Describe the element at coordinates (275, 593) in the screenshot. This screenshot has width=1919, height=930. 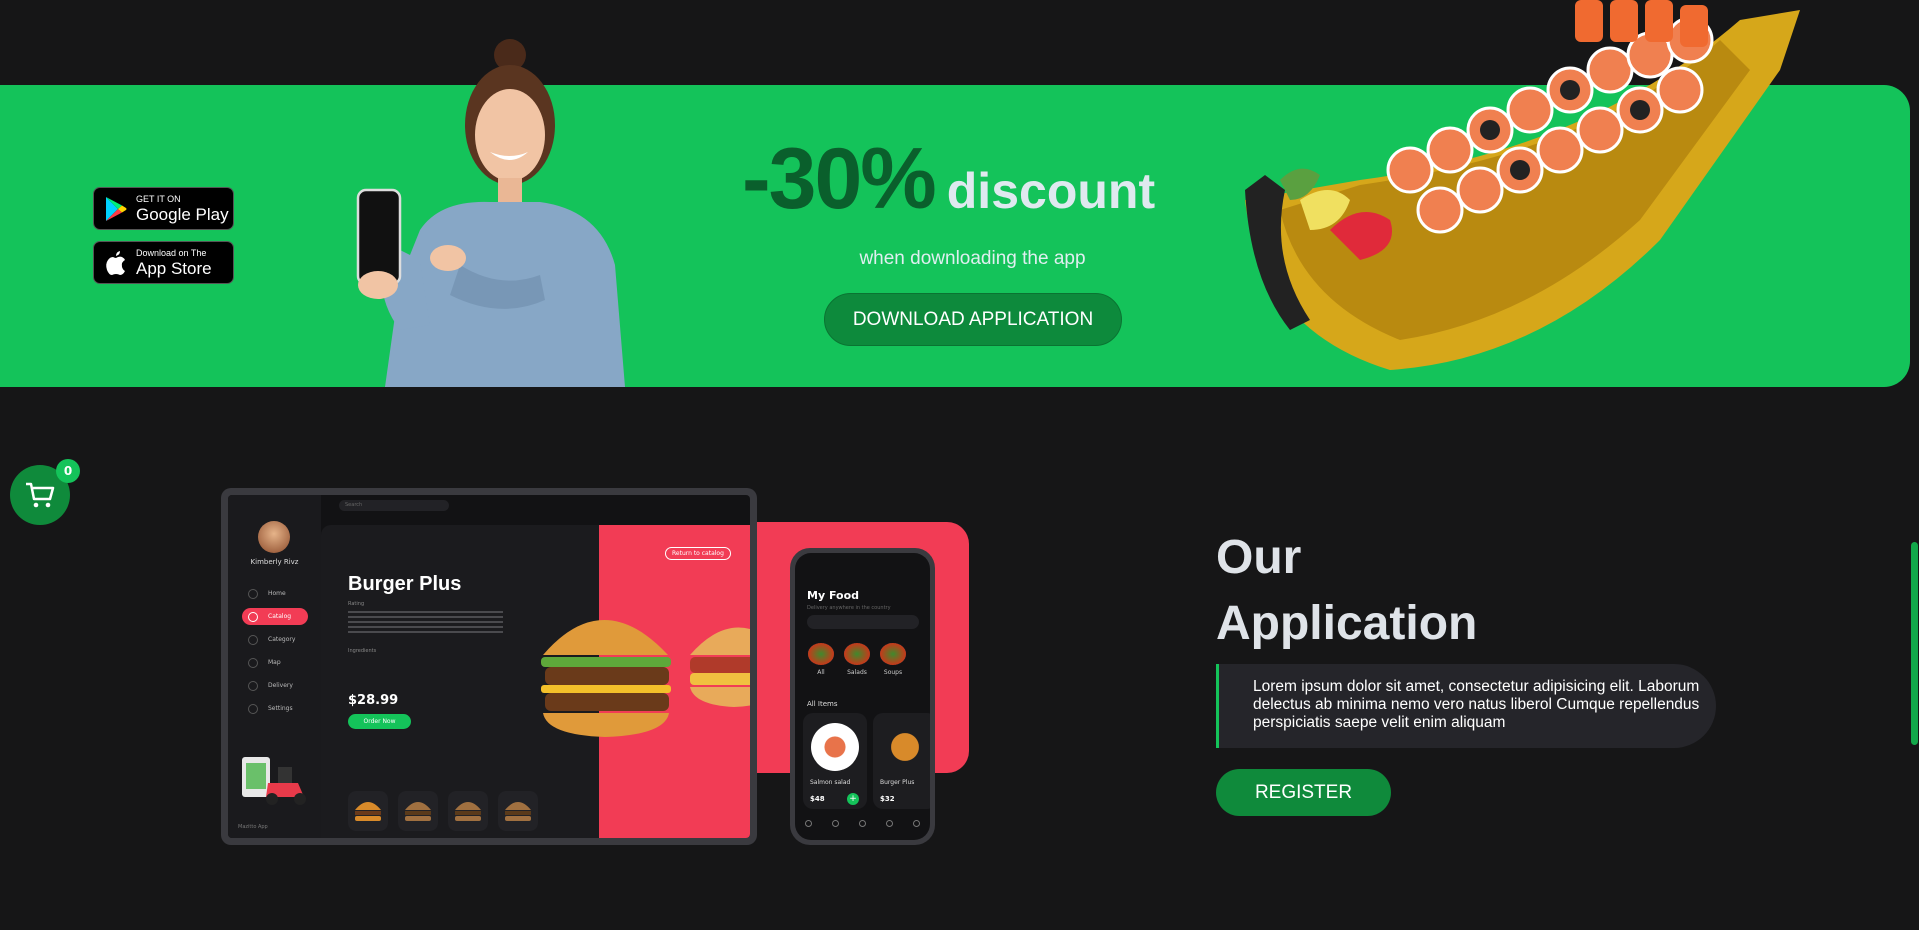
I see `tablet-nav-home: Home` at that location.